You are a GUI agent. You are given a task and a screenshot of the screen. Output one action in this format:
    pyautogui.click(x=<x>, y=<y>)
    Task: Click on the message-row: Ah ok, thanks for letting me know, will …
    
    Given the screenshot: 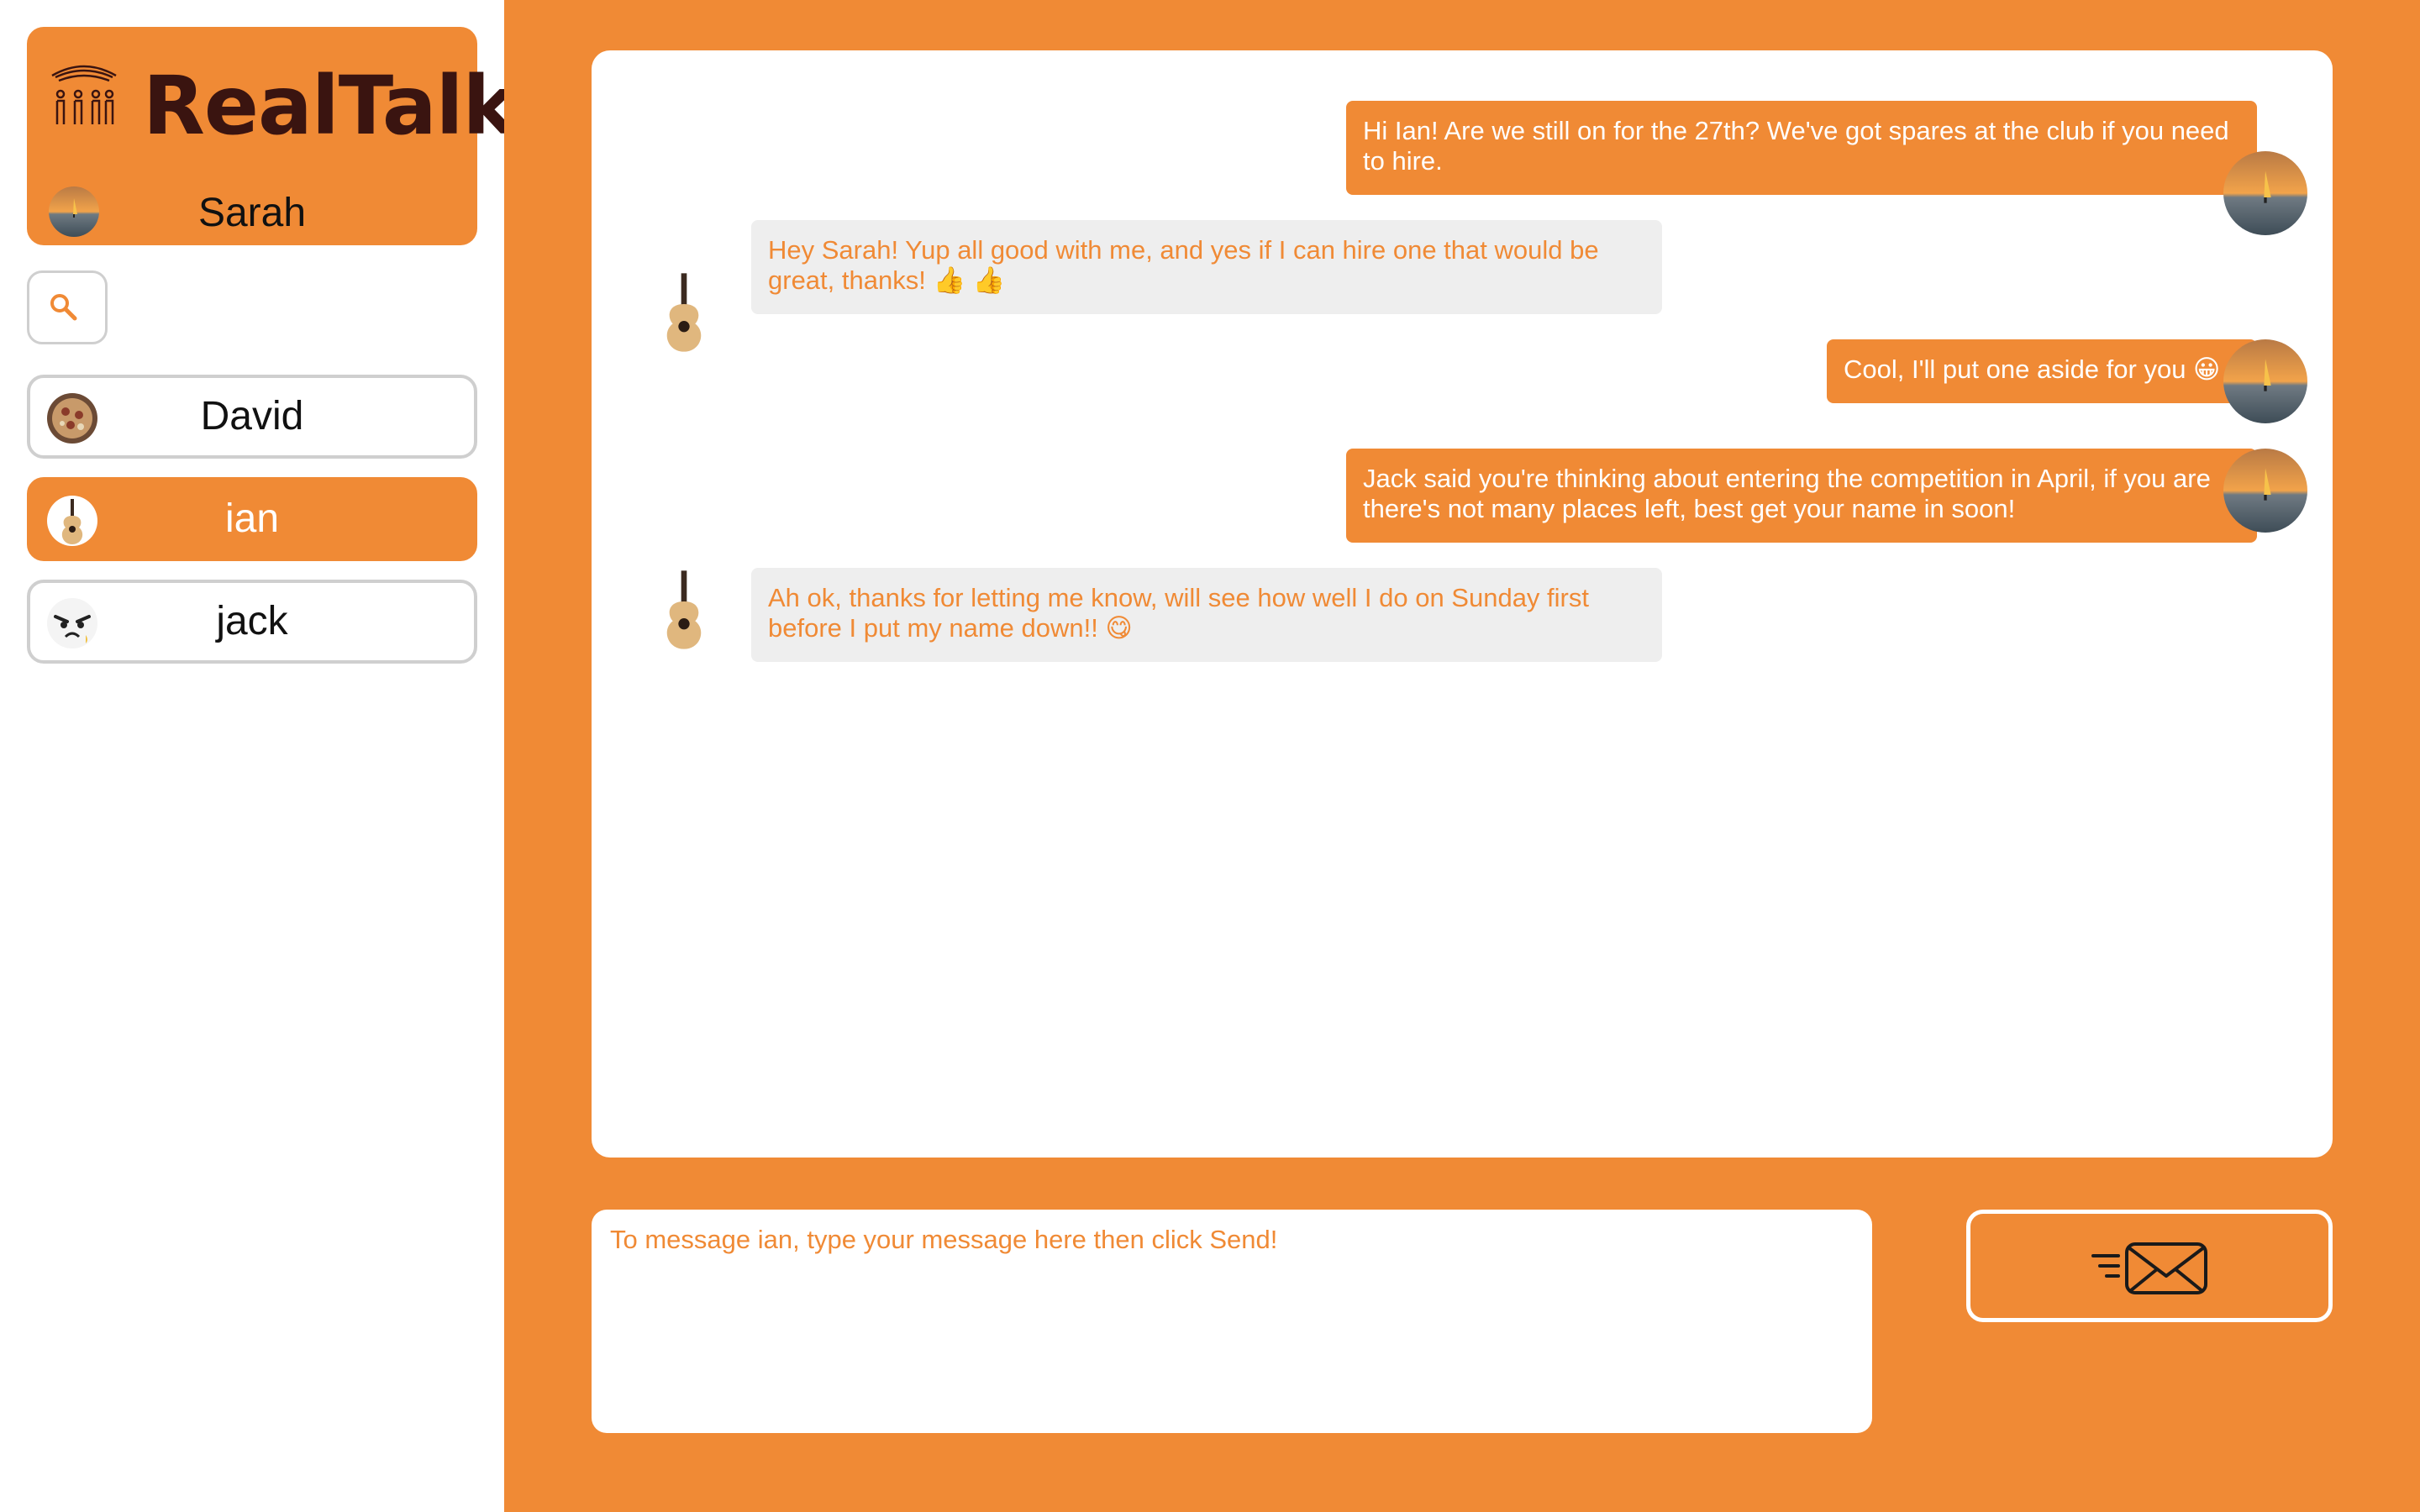 What is the action you would take?
    pyautogui.click(x=1463, y=615)
    